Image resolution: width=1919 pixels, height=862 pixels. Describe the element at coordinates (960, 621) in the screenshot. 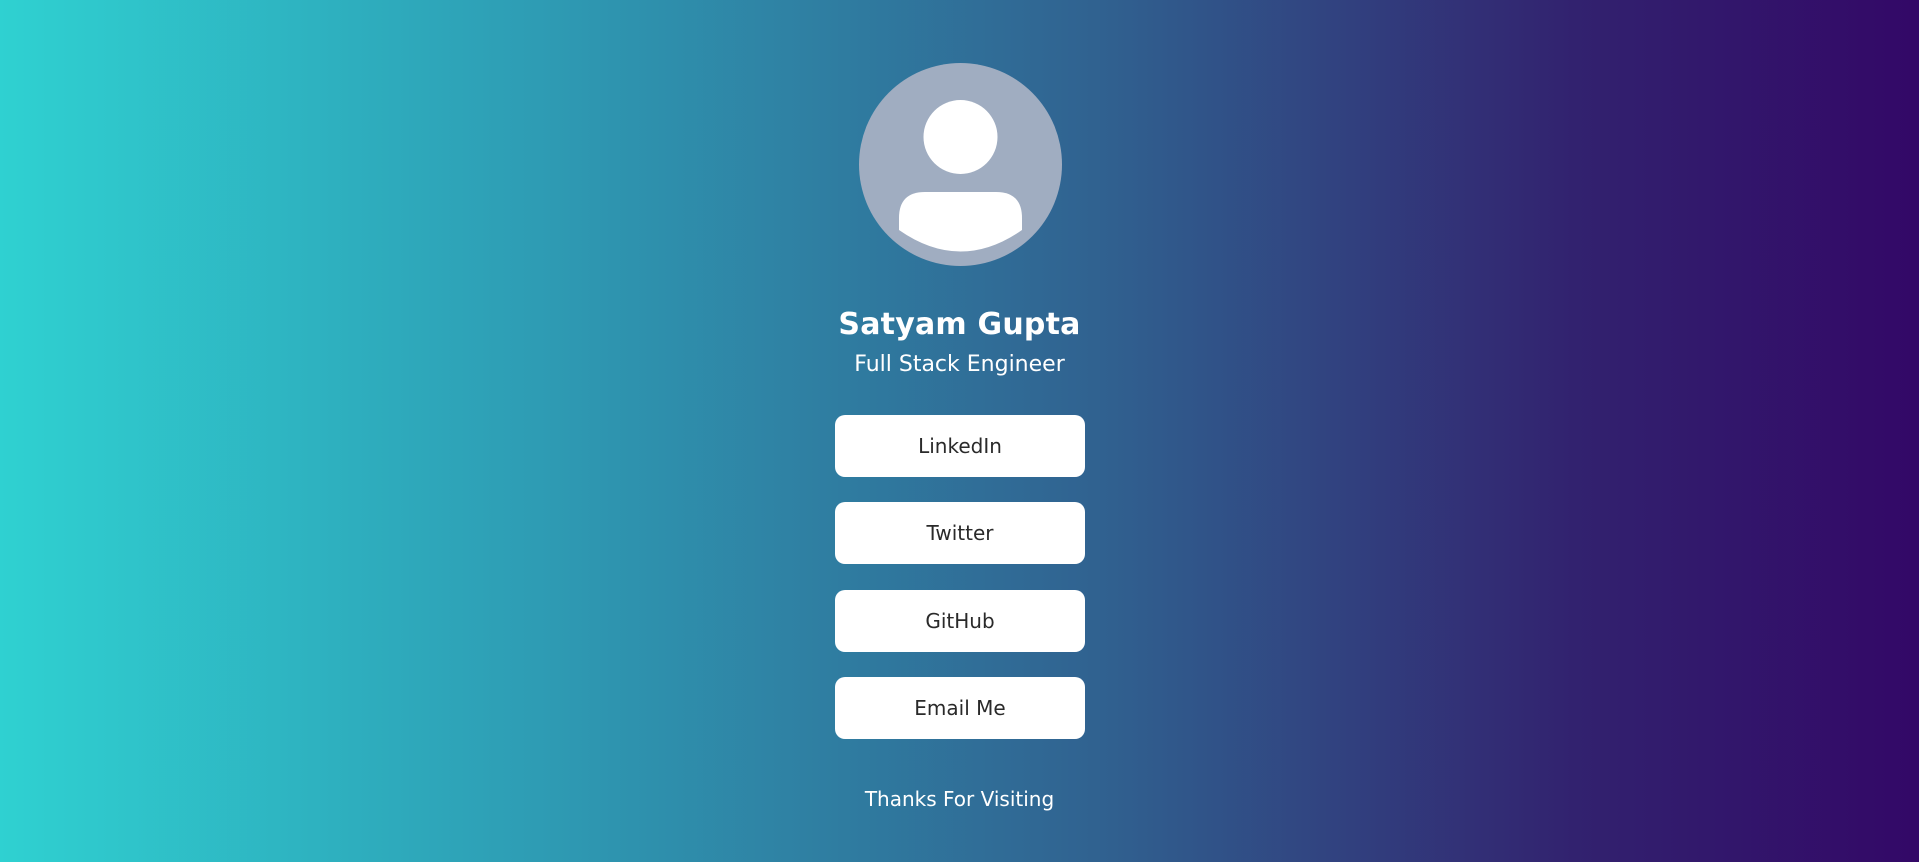

I see `github-button: GitHub` at that location.